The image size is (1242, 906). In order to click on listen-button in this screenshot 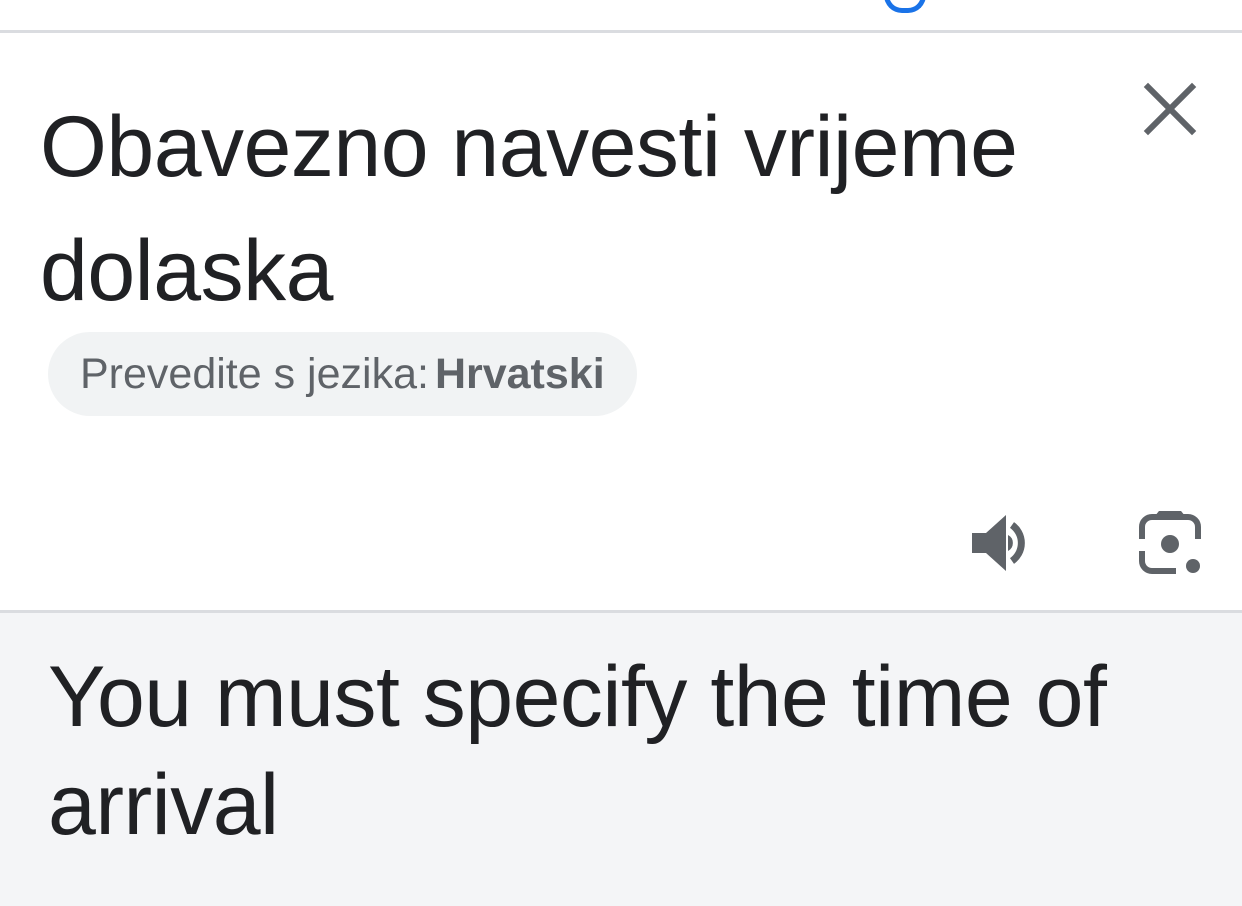, I will do `click(1002, 543)`.